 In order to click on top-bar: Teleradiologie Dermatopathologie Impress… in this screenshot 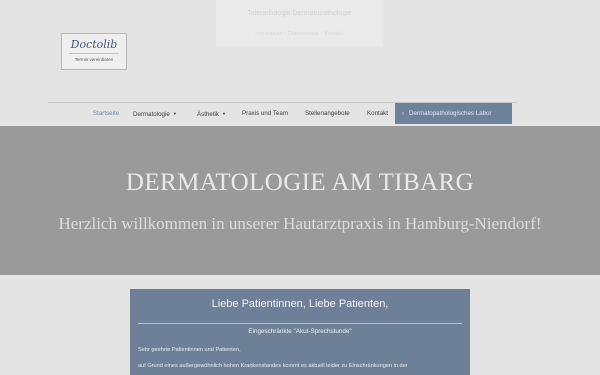, I will do `click(299, 23)`.